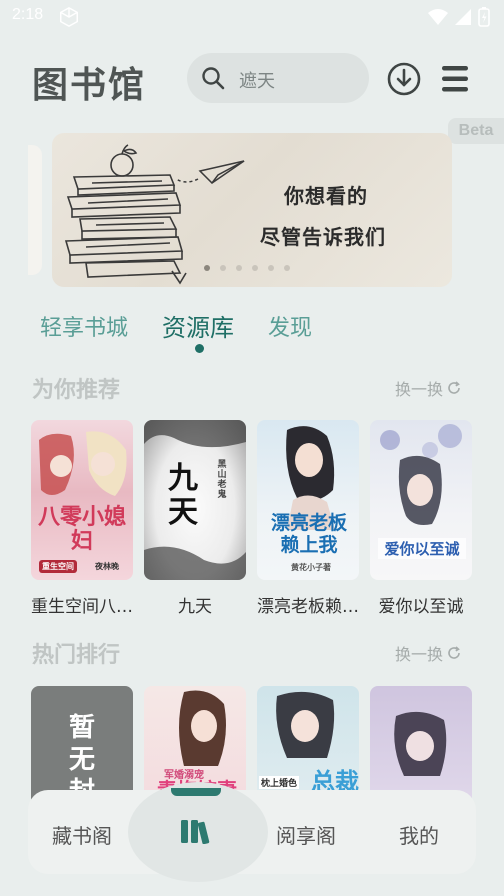  Describe the element at coordinates (213, 78) in the screenshot. I see `search-icon` at that location.